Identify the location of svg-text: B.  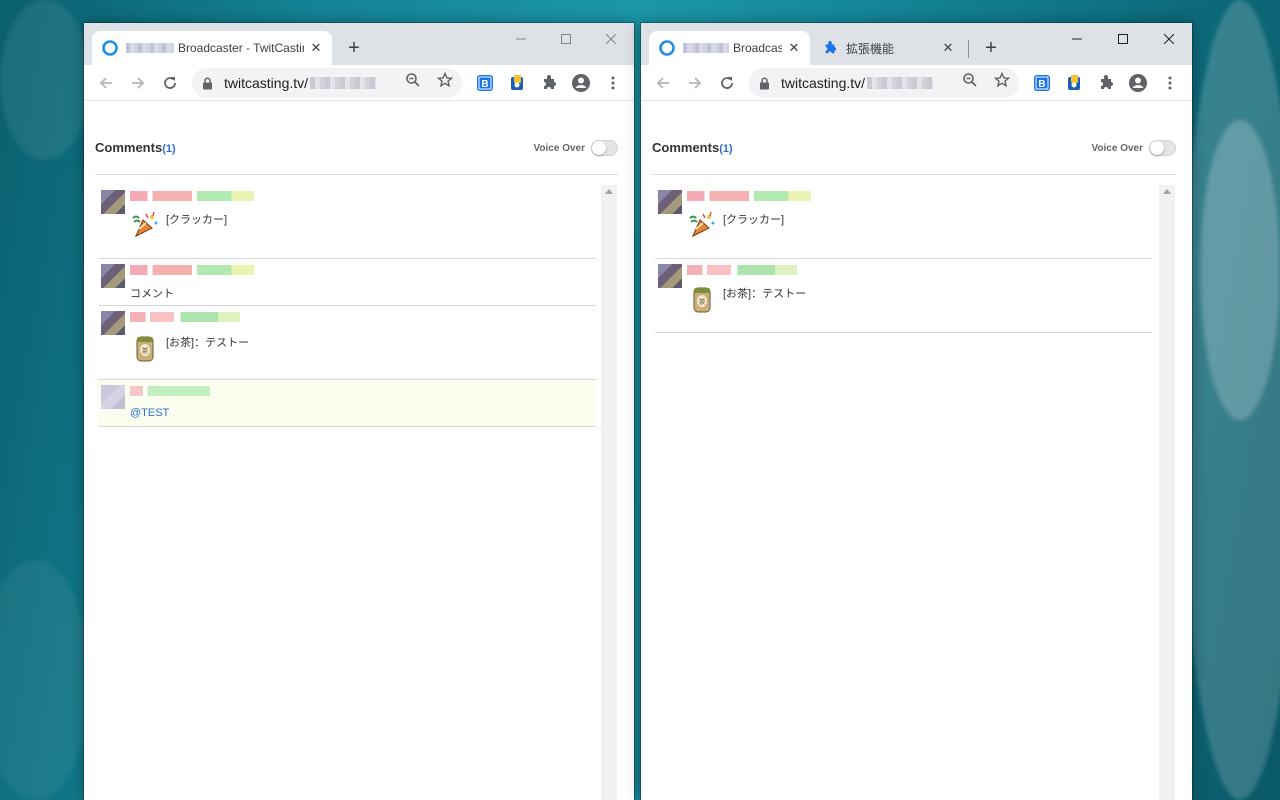
(1041, 84).